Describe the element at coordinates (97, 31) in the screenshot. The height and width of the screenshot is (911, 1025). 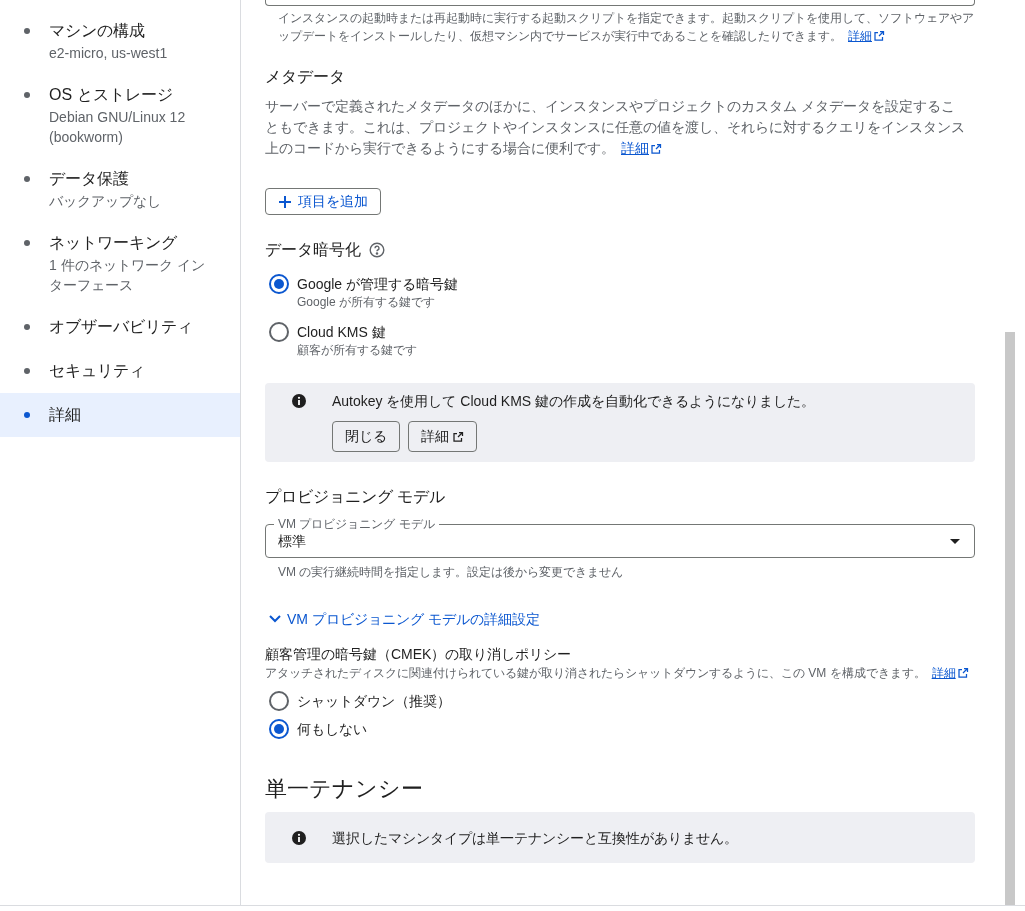
I see `sidebar-item-title: マシンの構成` at that location.